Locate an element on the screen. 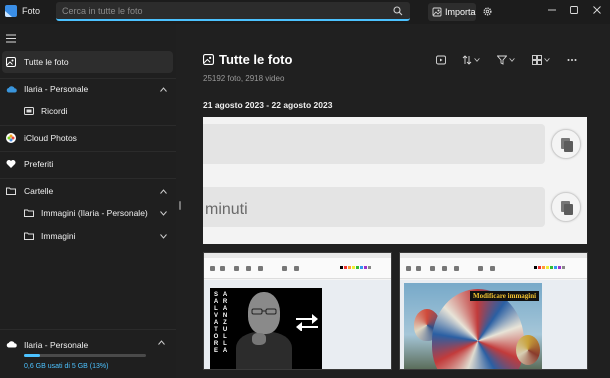 This screenshot has height=378, width=610. title-bar: Foto Importa is located at coordinates (305, 12).